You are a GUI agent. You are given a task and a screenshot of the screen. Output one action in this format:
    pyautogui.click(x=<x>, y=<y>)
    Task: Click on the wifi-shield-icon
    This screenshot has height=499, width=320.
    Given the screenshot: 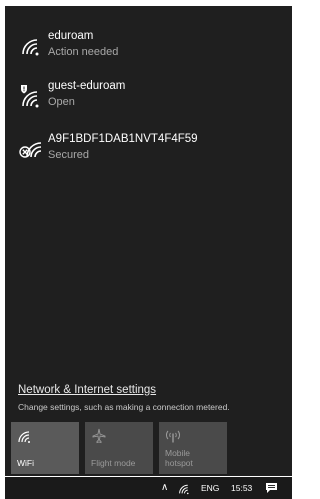 What is the action you would take?
    pyautogui.click(x=30, y=96)
    